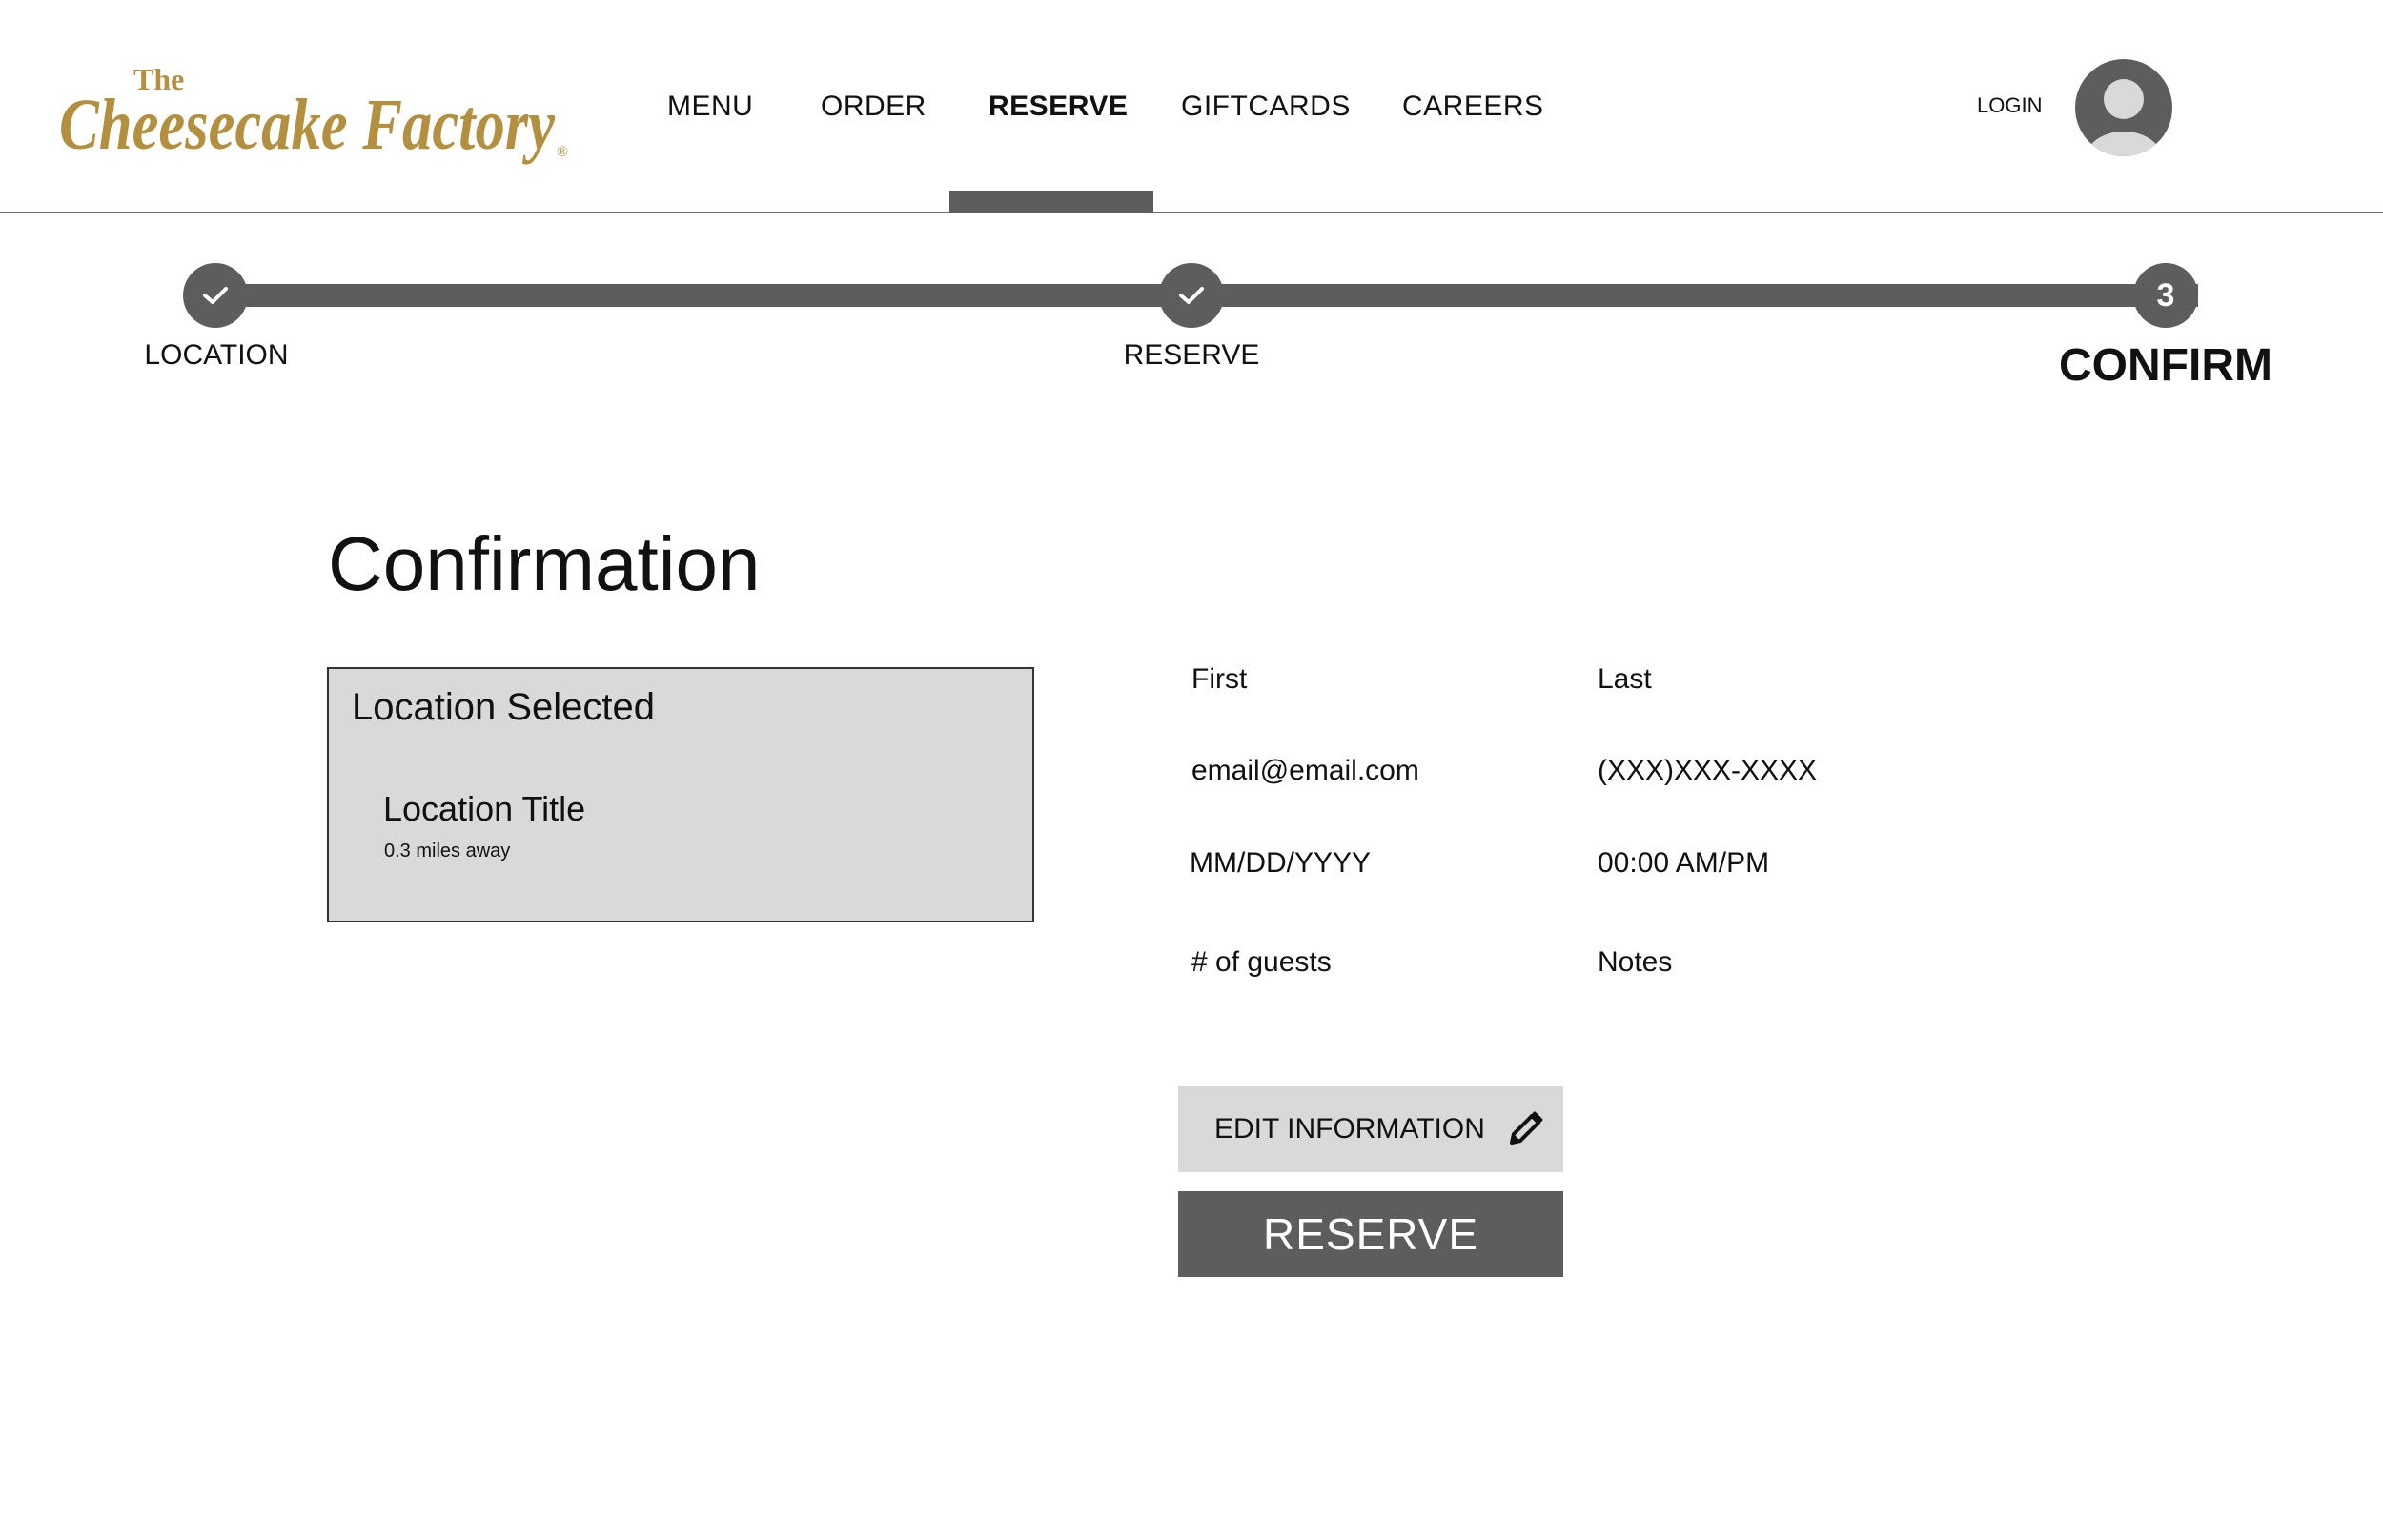 The image size is (2383, 1540). Describe the element at coordinates (1636, 962) in the screenshot. I see `notes-value: Notes` at that location.